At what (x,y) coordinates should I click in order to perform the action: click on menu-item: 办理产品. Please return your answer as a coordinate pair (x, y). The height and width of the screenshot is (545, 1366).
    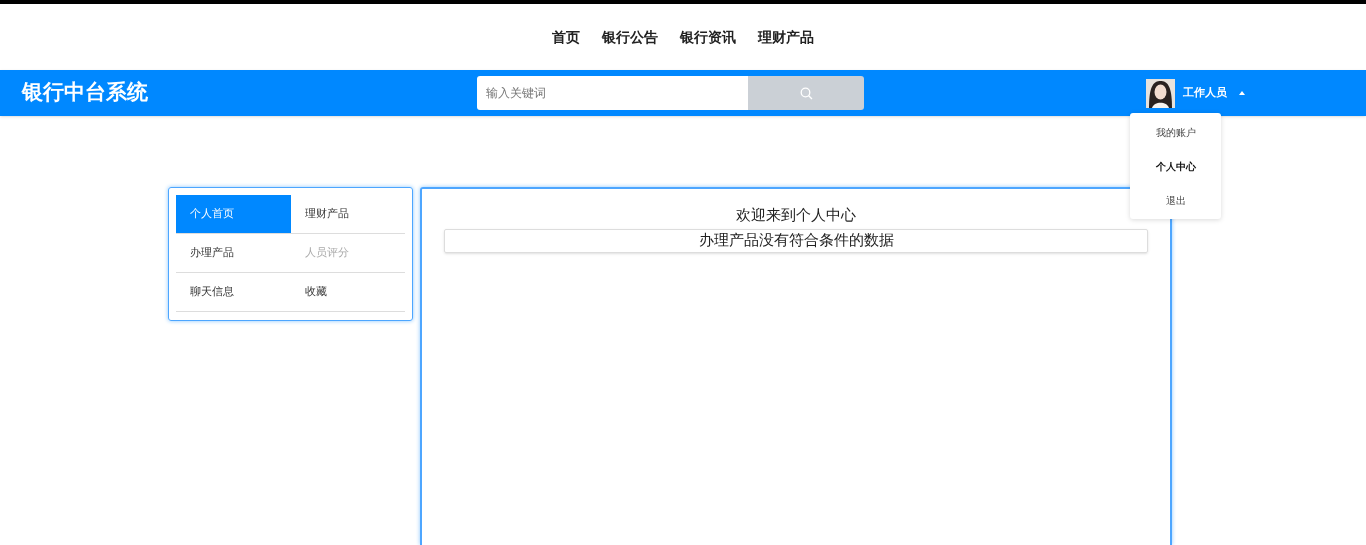
    Looking at the image, I should click on (233, 253).